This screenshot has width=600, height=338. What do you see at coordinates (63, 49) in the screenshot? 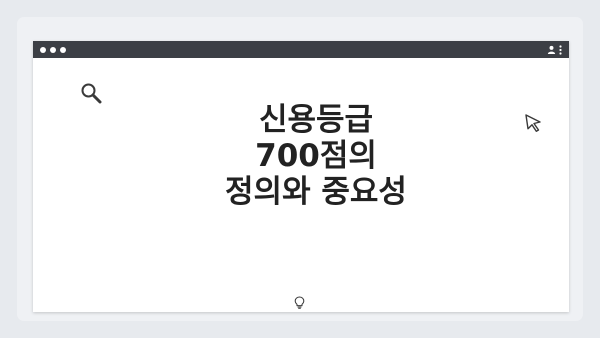
I see `maximize-dot` at bounding box center [63, 49].